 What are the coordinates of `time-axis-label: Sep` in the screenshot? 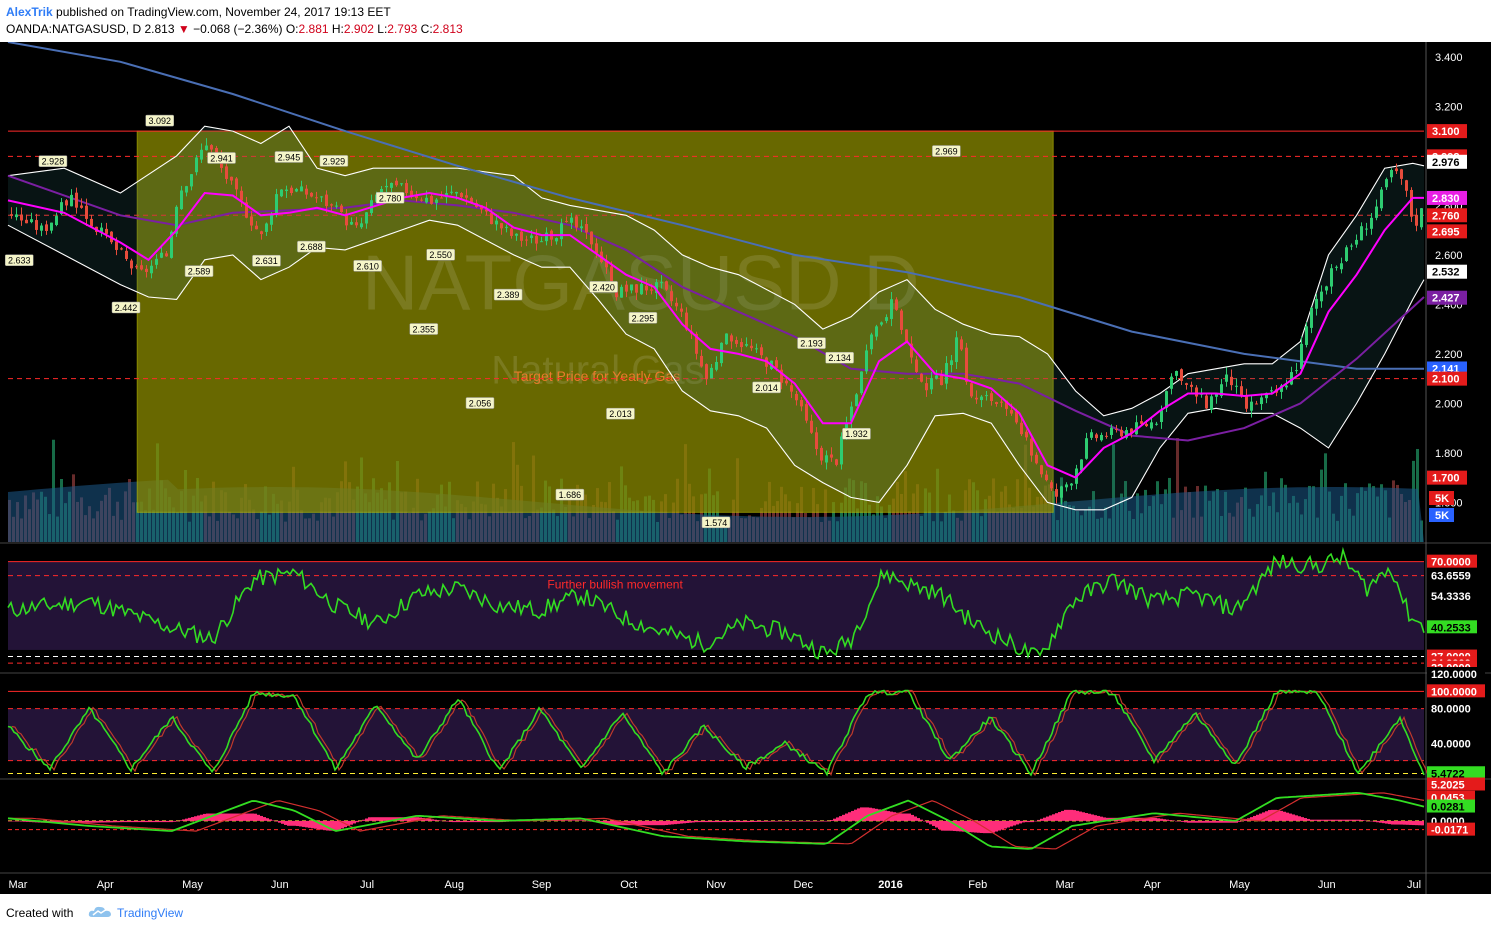 It's located at (542, 885).